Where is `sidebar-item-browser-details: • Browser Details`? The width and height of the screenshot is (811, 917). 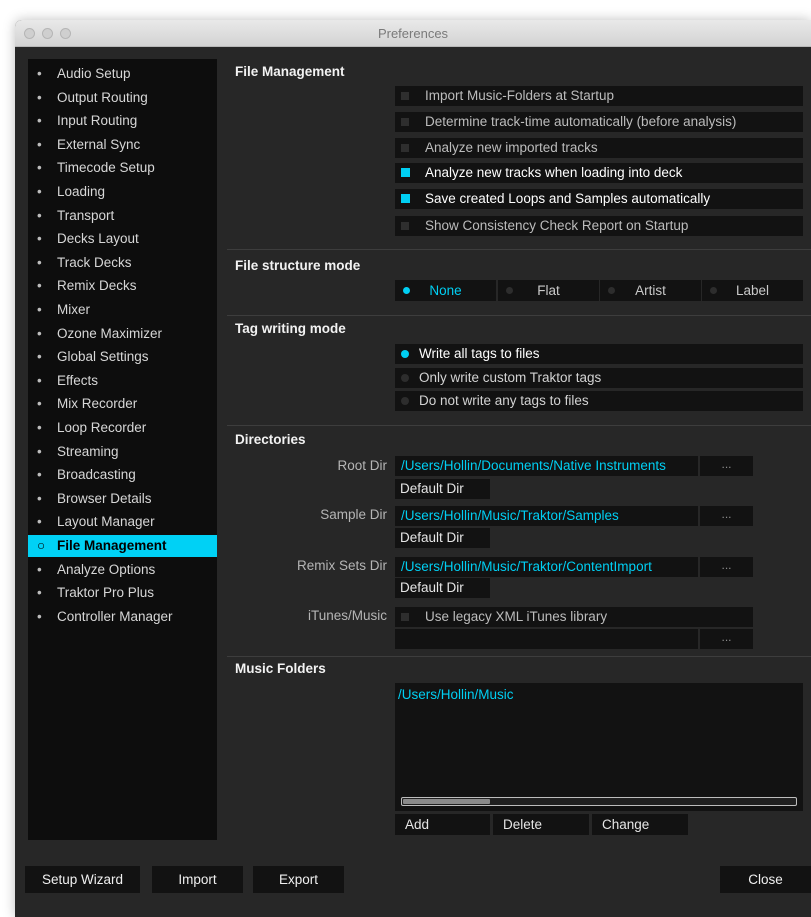
sidebar-item-browser-details: • Browser Details is located at coordinates (122, 499).